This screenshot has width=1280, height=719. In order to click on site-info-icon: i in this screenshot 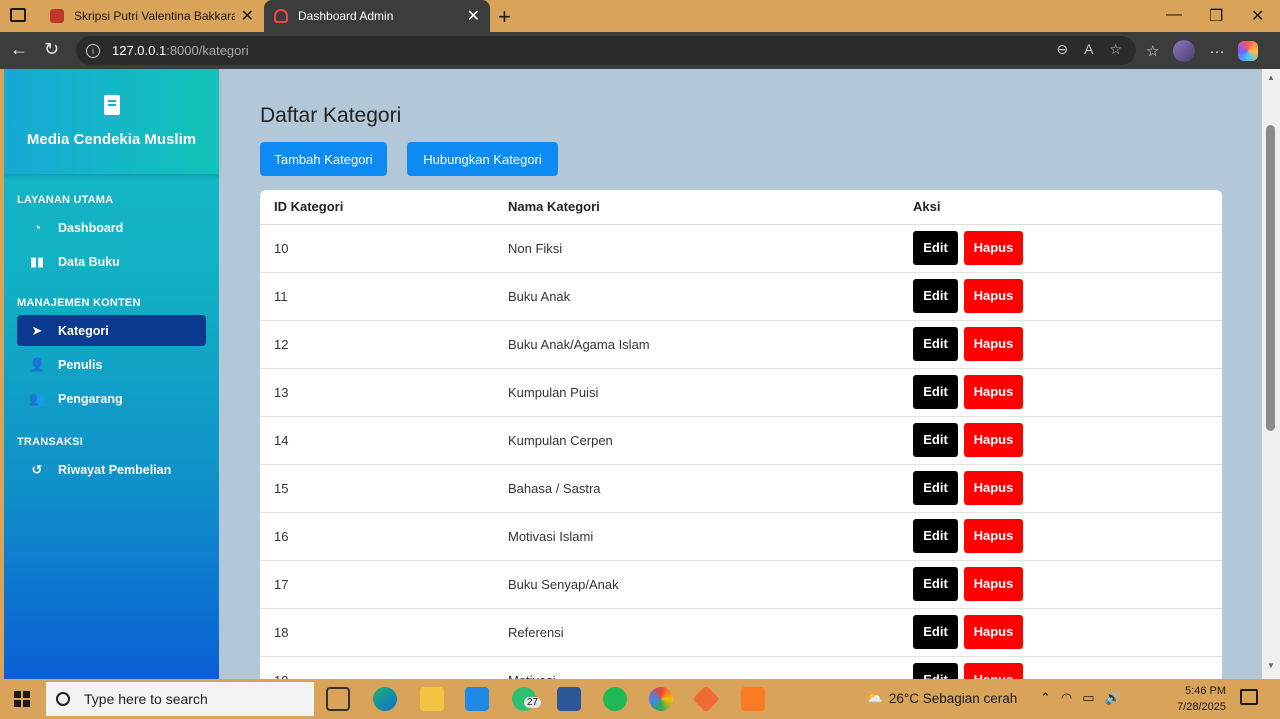, I will do `click(93, 50)`.